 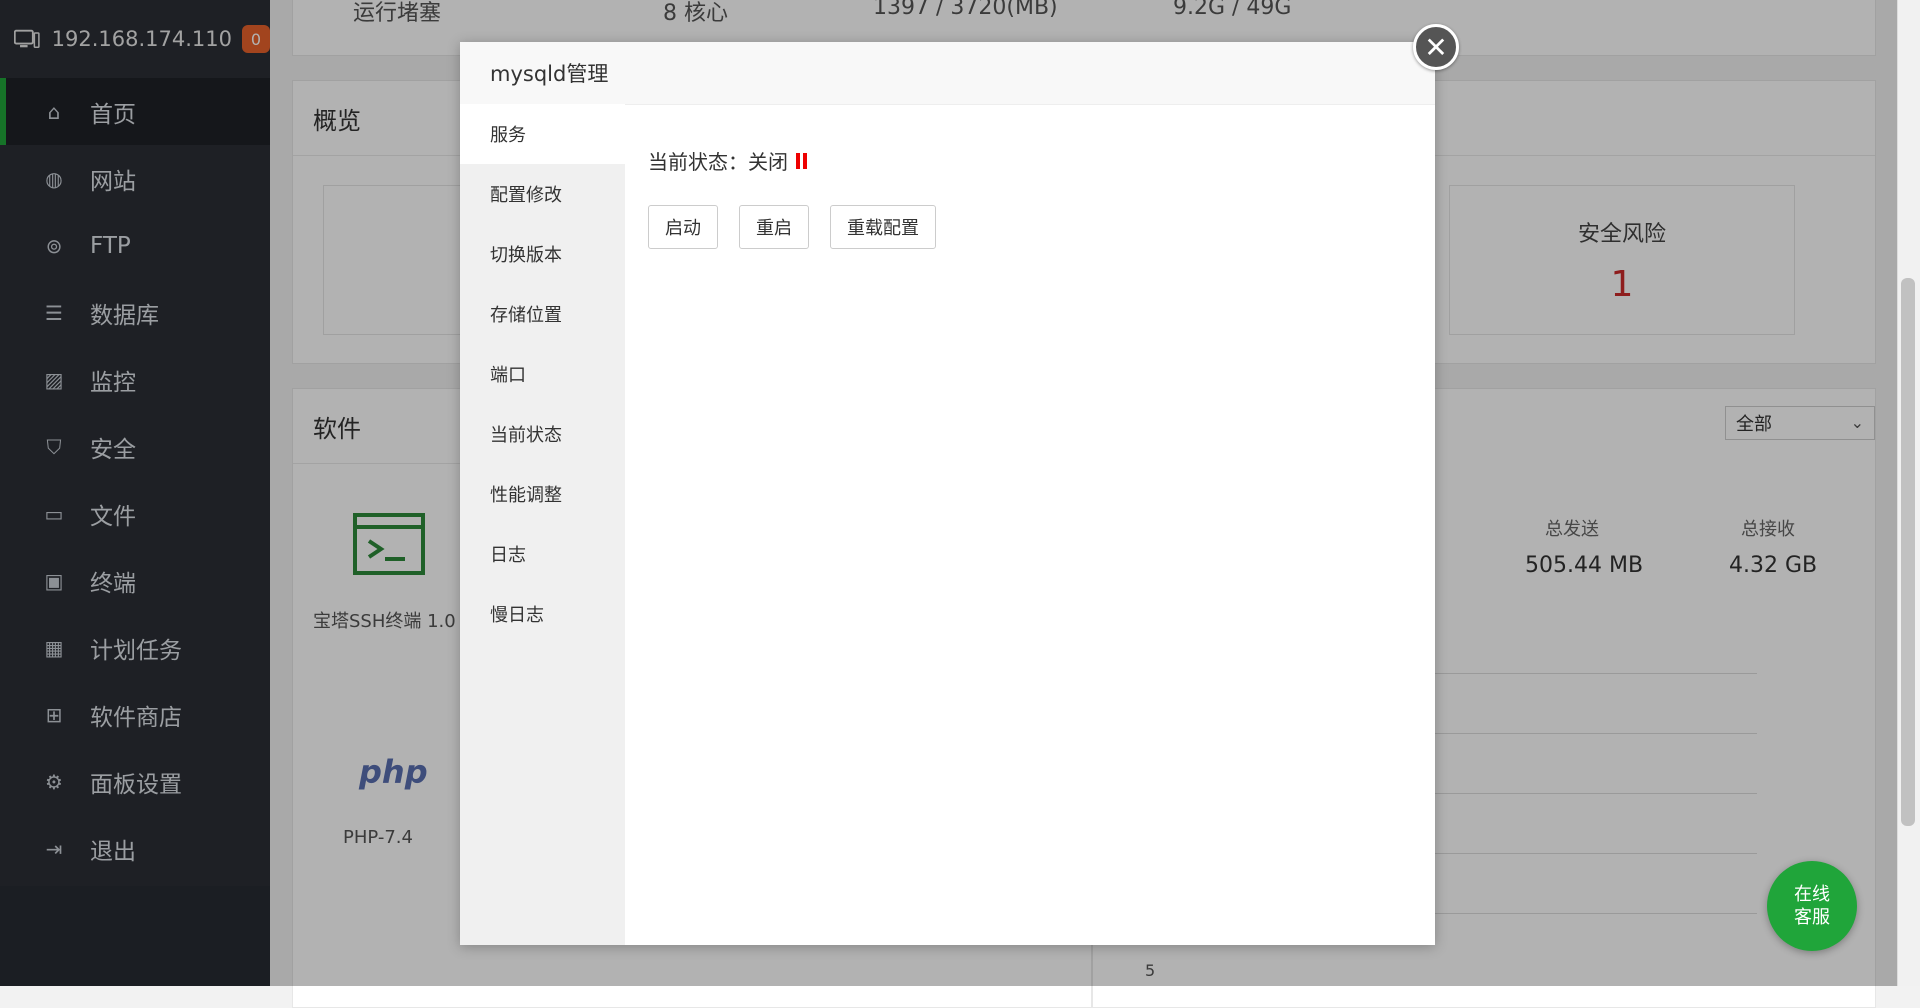 I want to click on dialog-tab-list: 服务 配置修改 切换版本 存储位置 端口 当前状态 性能调整 日志 慢日志, so click(x=542, y=524).